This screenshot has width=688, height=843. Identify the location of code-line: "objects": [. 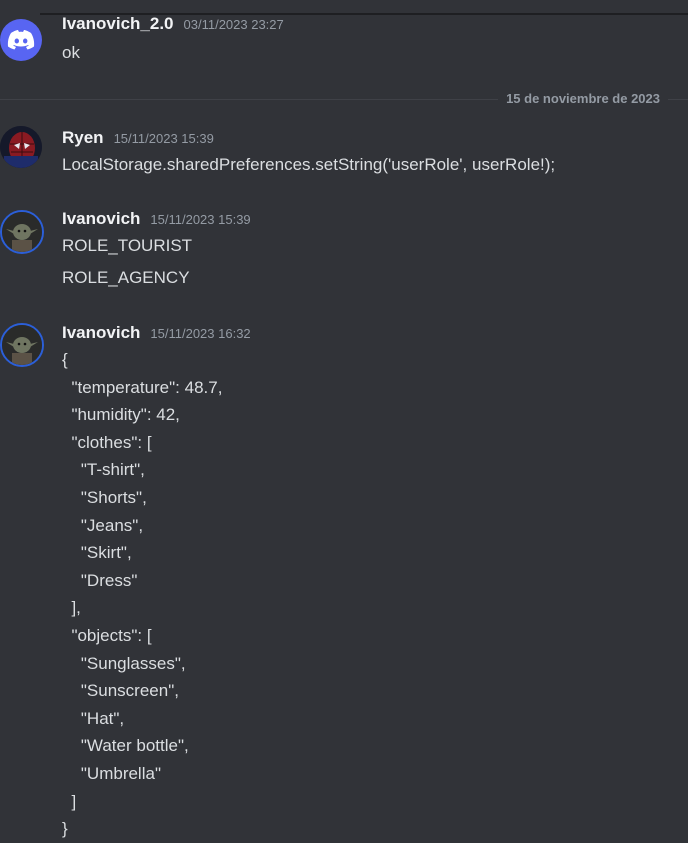
(107, 635).